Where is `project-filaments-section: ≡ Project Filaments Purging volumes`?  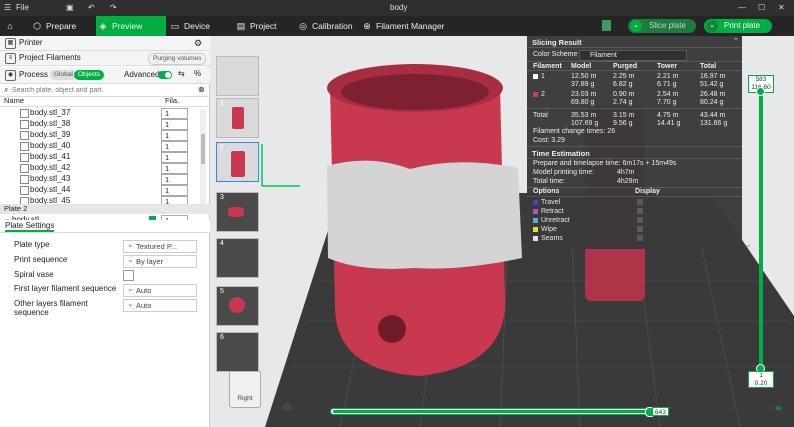 project-filaments-section: ≡ Project Filaments Purging volumes is located at coordinates (105, 58).